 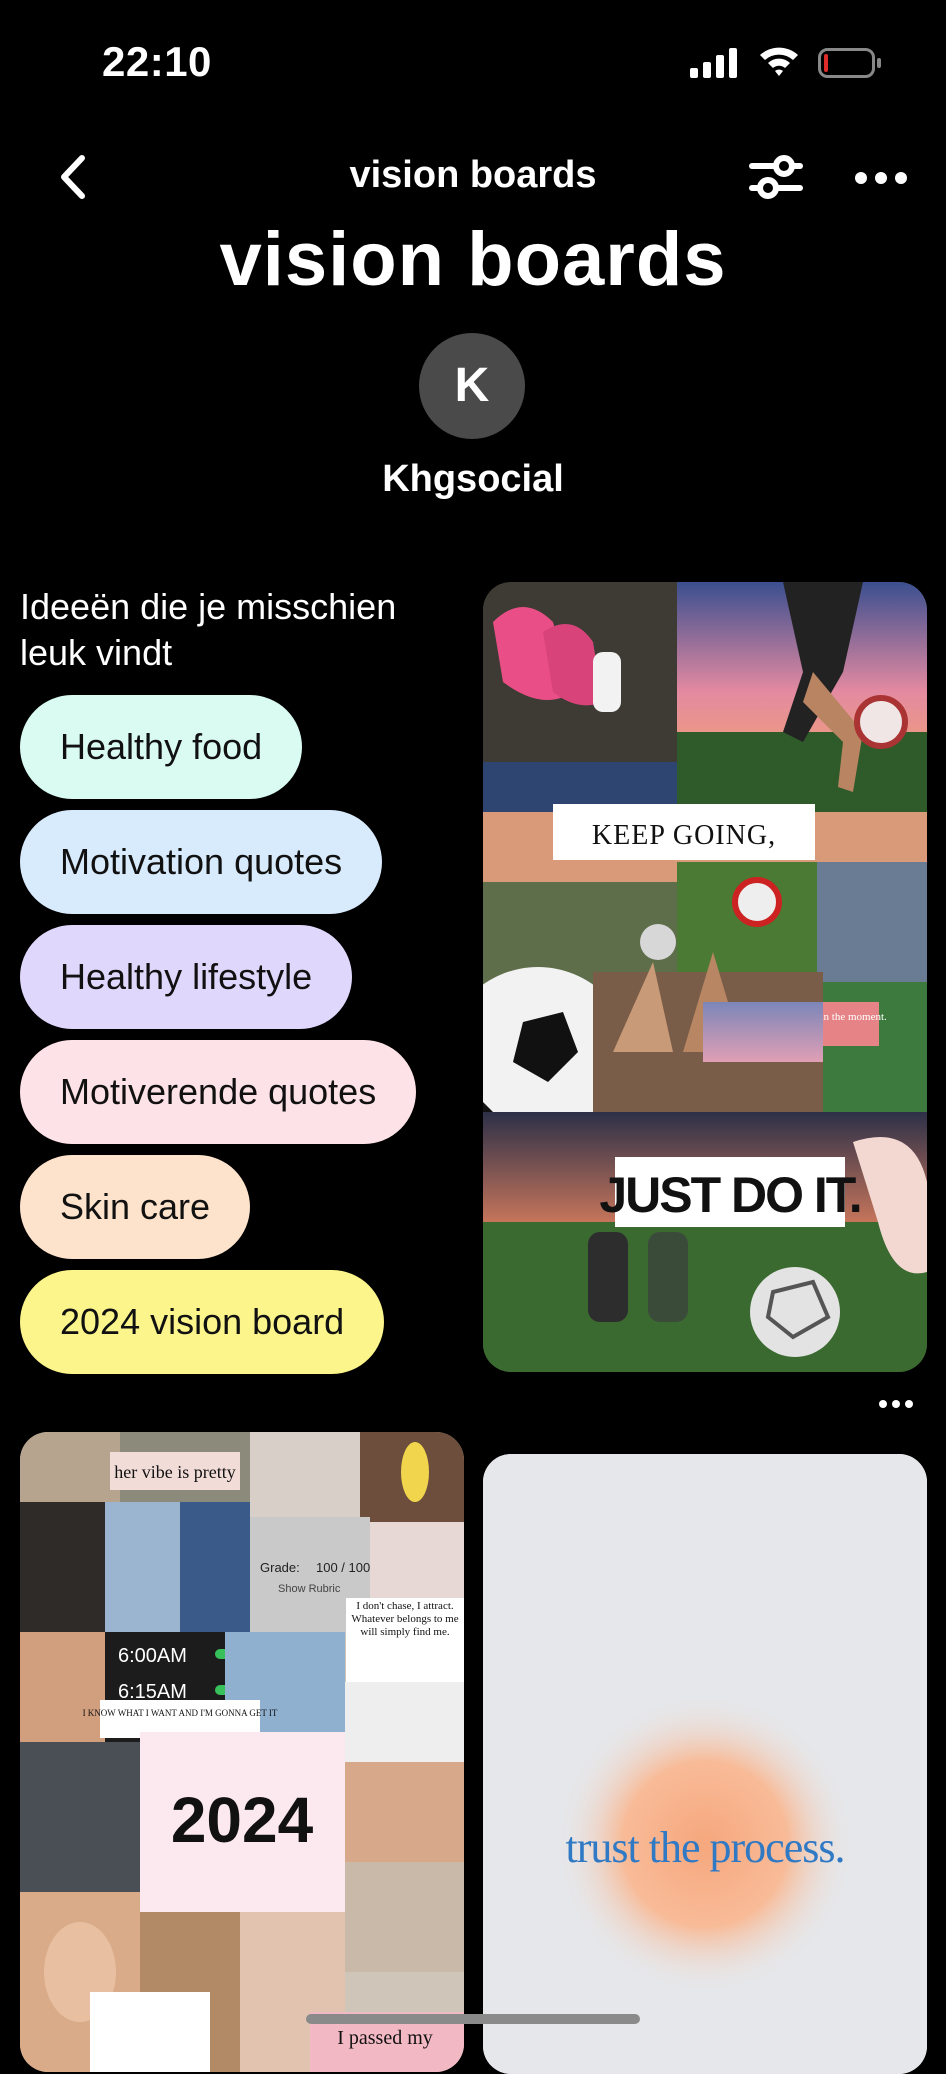 What do you see at coordinates (881, 178) in the screenshot?
I see `more-options-icon` at bounding box center [881, 178].